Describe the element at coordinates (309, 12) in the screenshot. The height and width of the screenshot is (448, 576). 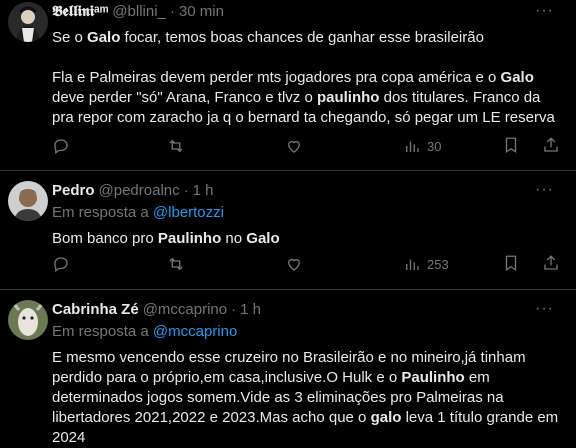
I see `tweet-header: 𝕭𝖊𝖑𝖑𝖎𝖓𝖎ᵃᵐ @bllini_ · 30 min` at that location.